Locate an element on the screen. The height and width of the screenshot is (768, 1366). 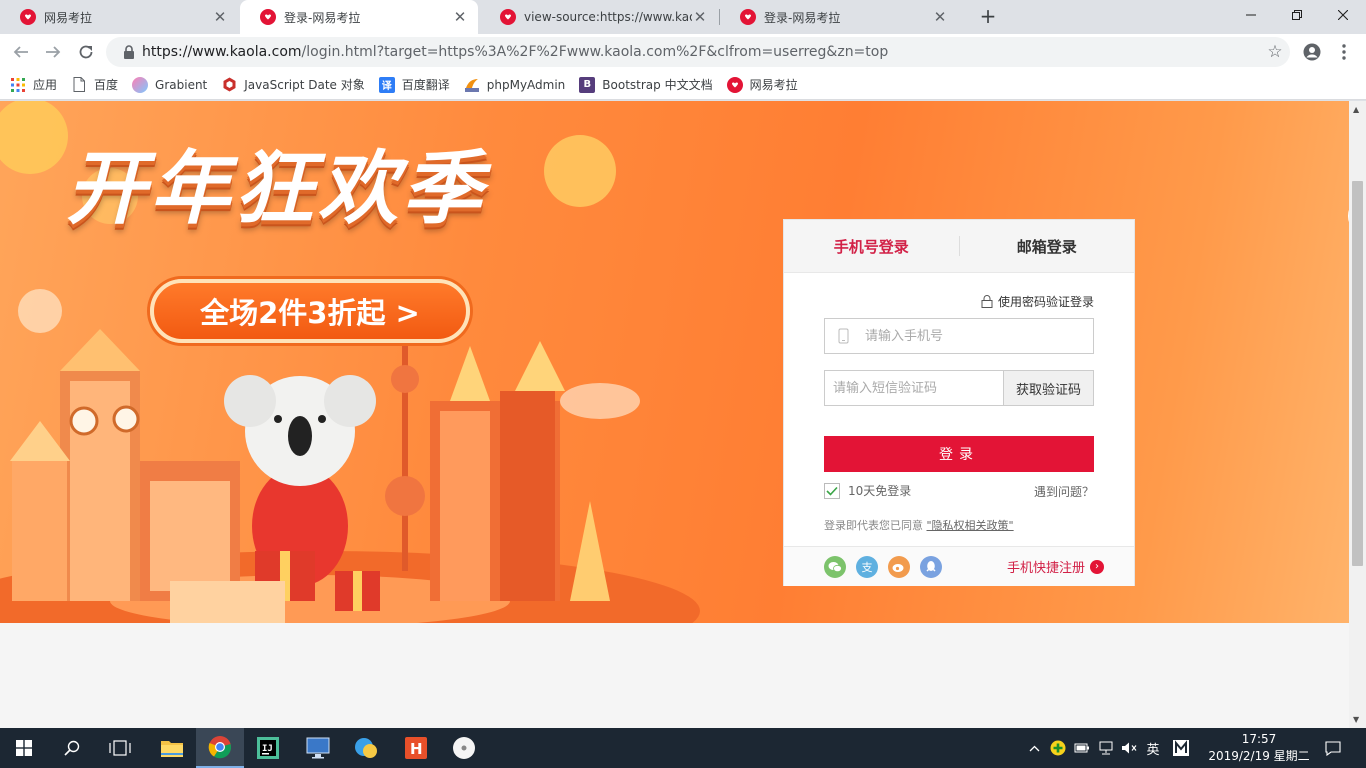
taskbar-remote-desktop is located at coordinates (318, 748).